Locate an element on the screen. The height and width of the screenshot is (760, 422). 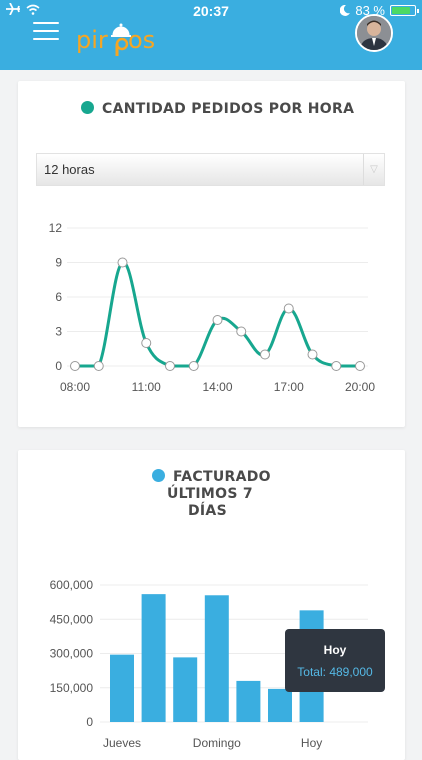
avatar-image is located at coordinates (374, 33).